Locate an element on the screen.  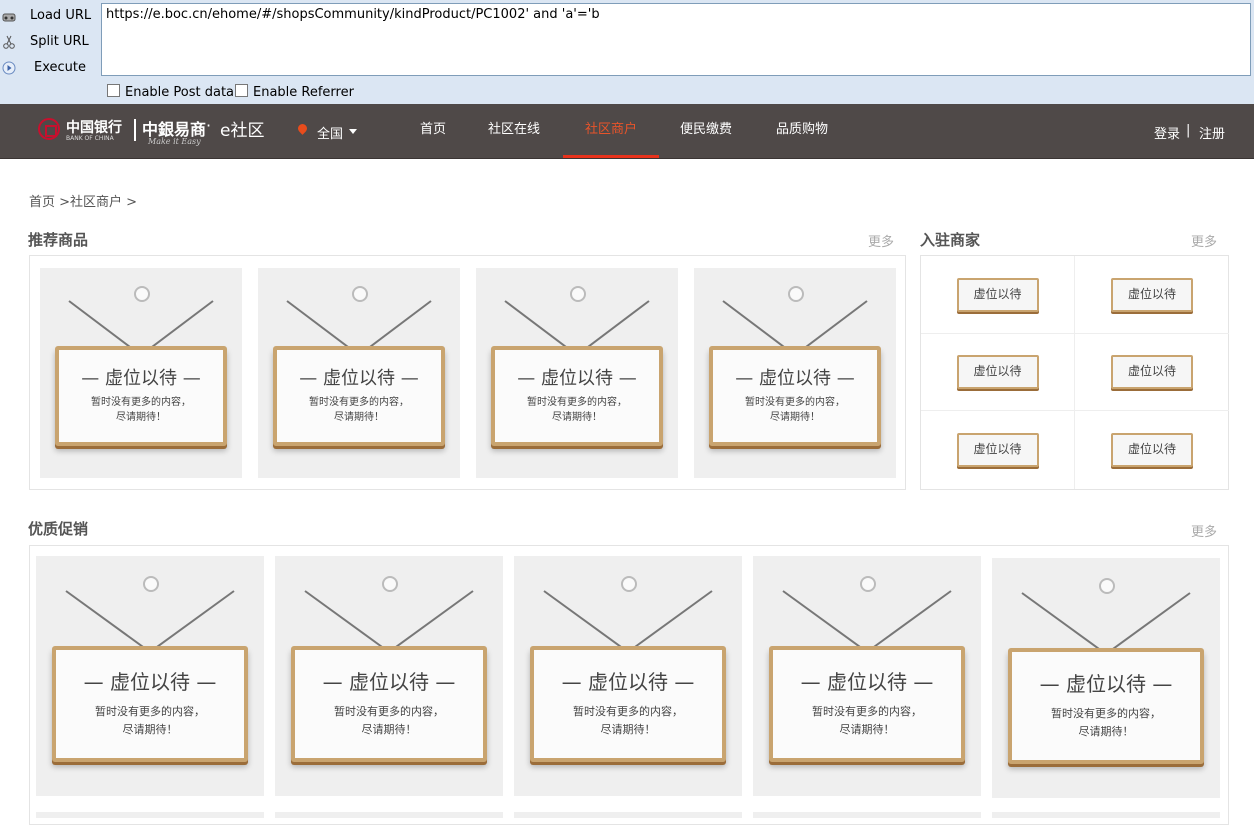
enable-post-label: Enable Post data is located at coordinates (180, 92).